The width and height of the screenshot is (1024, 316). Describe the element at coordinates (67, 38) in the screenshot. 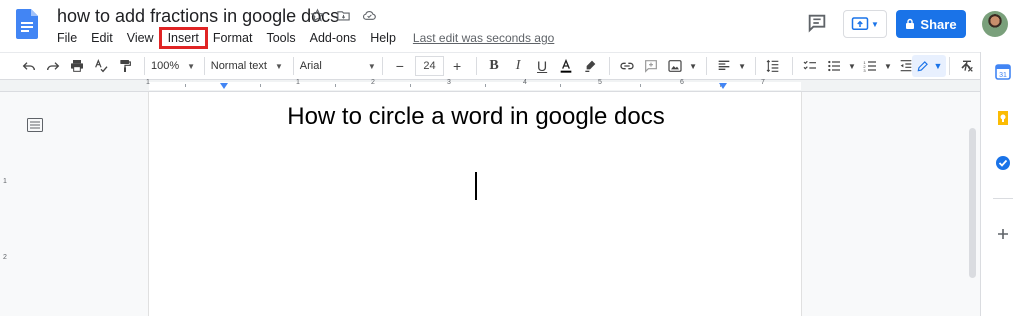

I see `menu-file: File` at that location.